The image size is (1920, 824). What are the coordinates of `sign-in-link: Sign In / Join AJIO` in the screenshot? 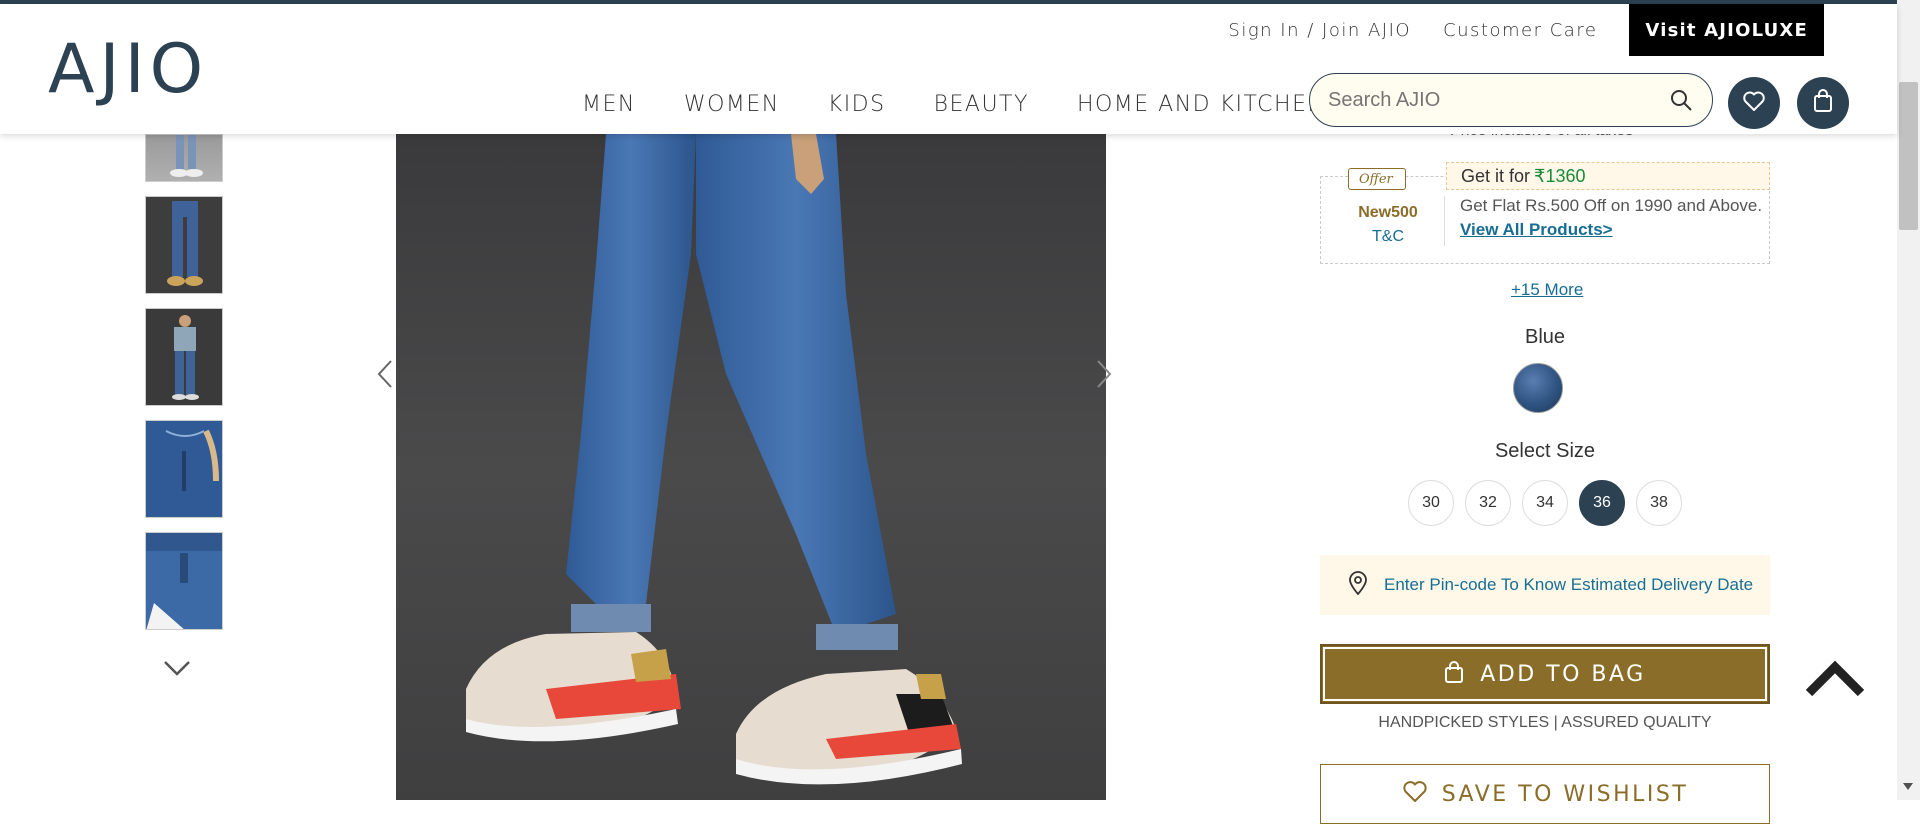 It's located at (1319, 30).